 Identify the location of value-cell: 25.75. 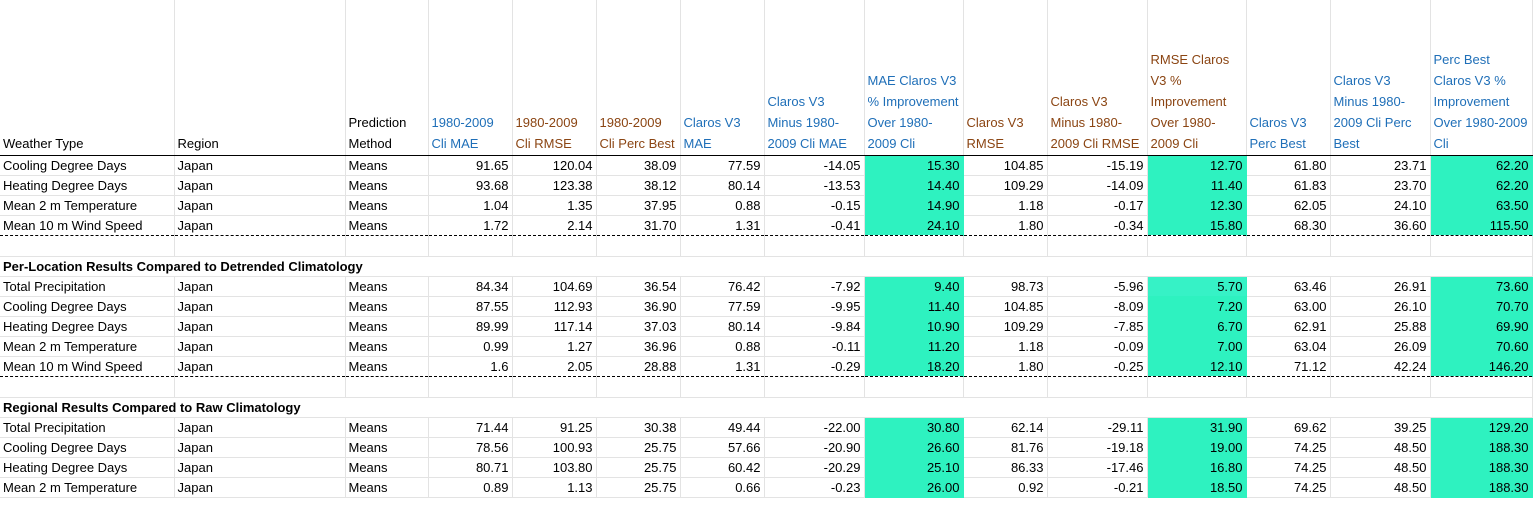
(638, 447).